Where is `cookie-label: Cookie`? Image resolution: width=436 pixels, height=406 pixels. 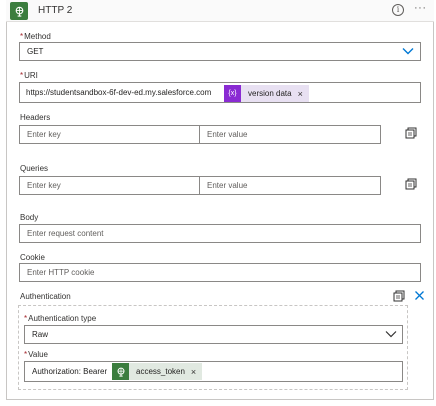 cookie-label: Cookie is located at coordinates (32, 257).